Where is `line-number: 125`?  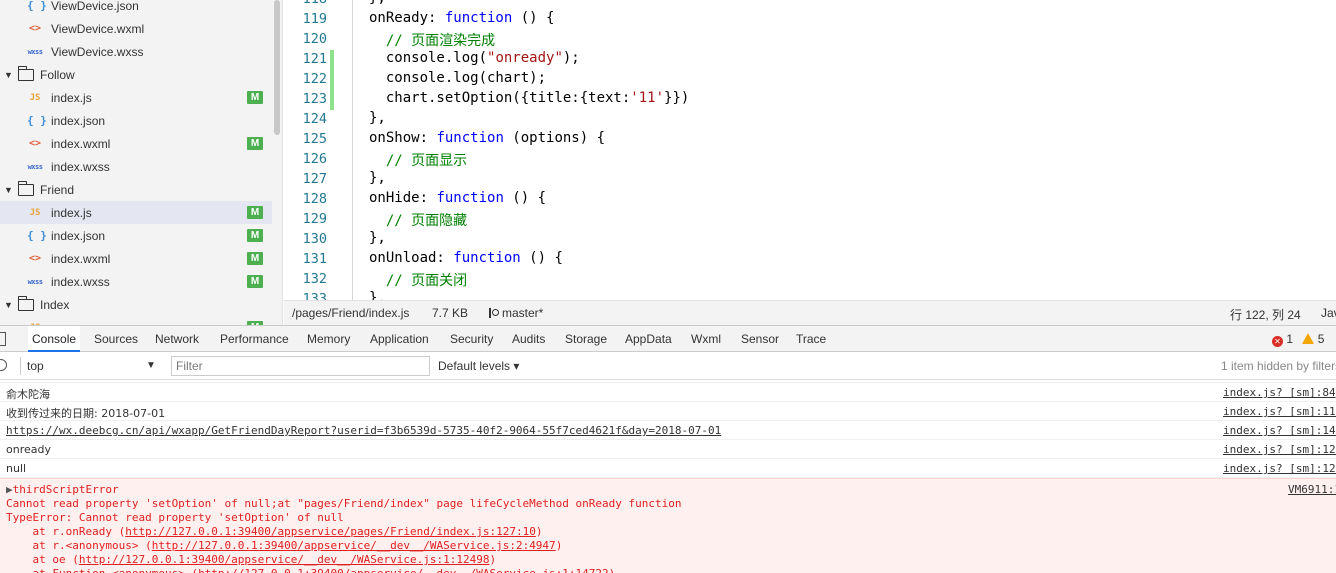
line-number: 125 is located at coordinates (314, 139).